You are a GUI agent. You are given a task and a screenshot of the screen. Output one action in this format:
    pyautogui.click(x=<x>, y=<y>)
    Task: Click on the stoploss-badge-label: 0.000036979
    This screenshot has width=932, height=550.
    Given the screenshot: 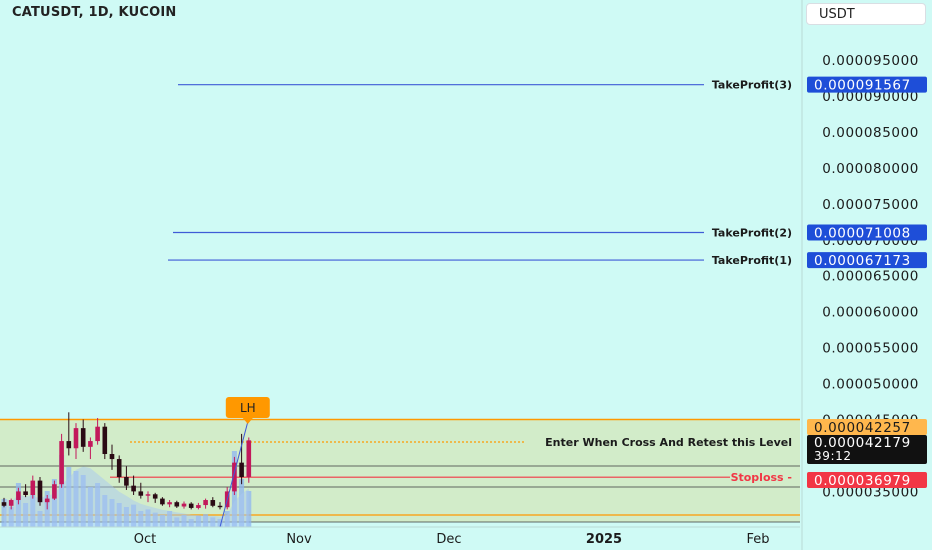 What is the action you would take?
    pyautogui.click(x=862, y=481)
    